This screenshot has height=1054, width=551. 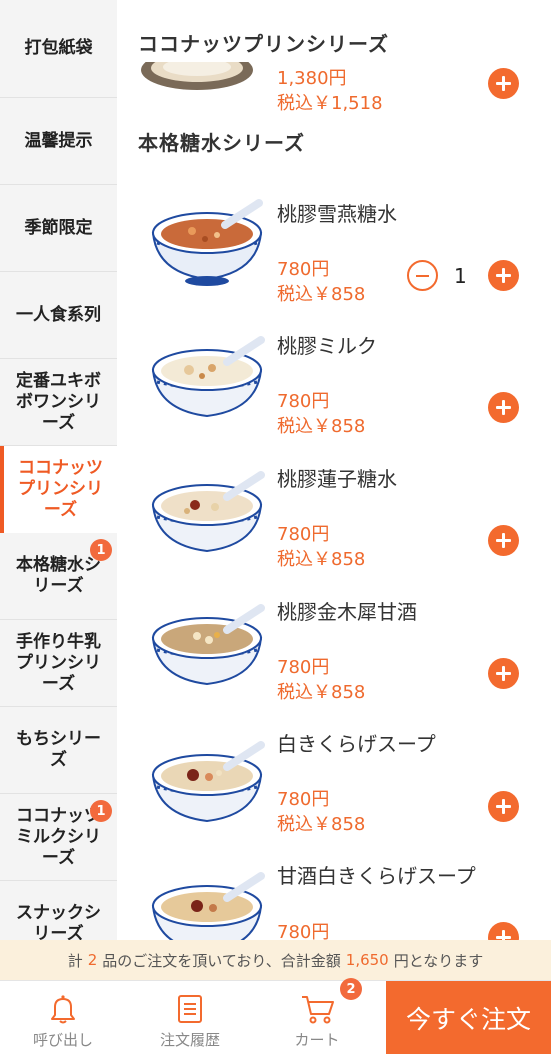 What do you see at coordinates (337, 214) in the screenshot?
I see `item-name: 桃膠雪燕糖水` at bounding box center [337, 214].